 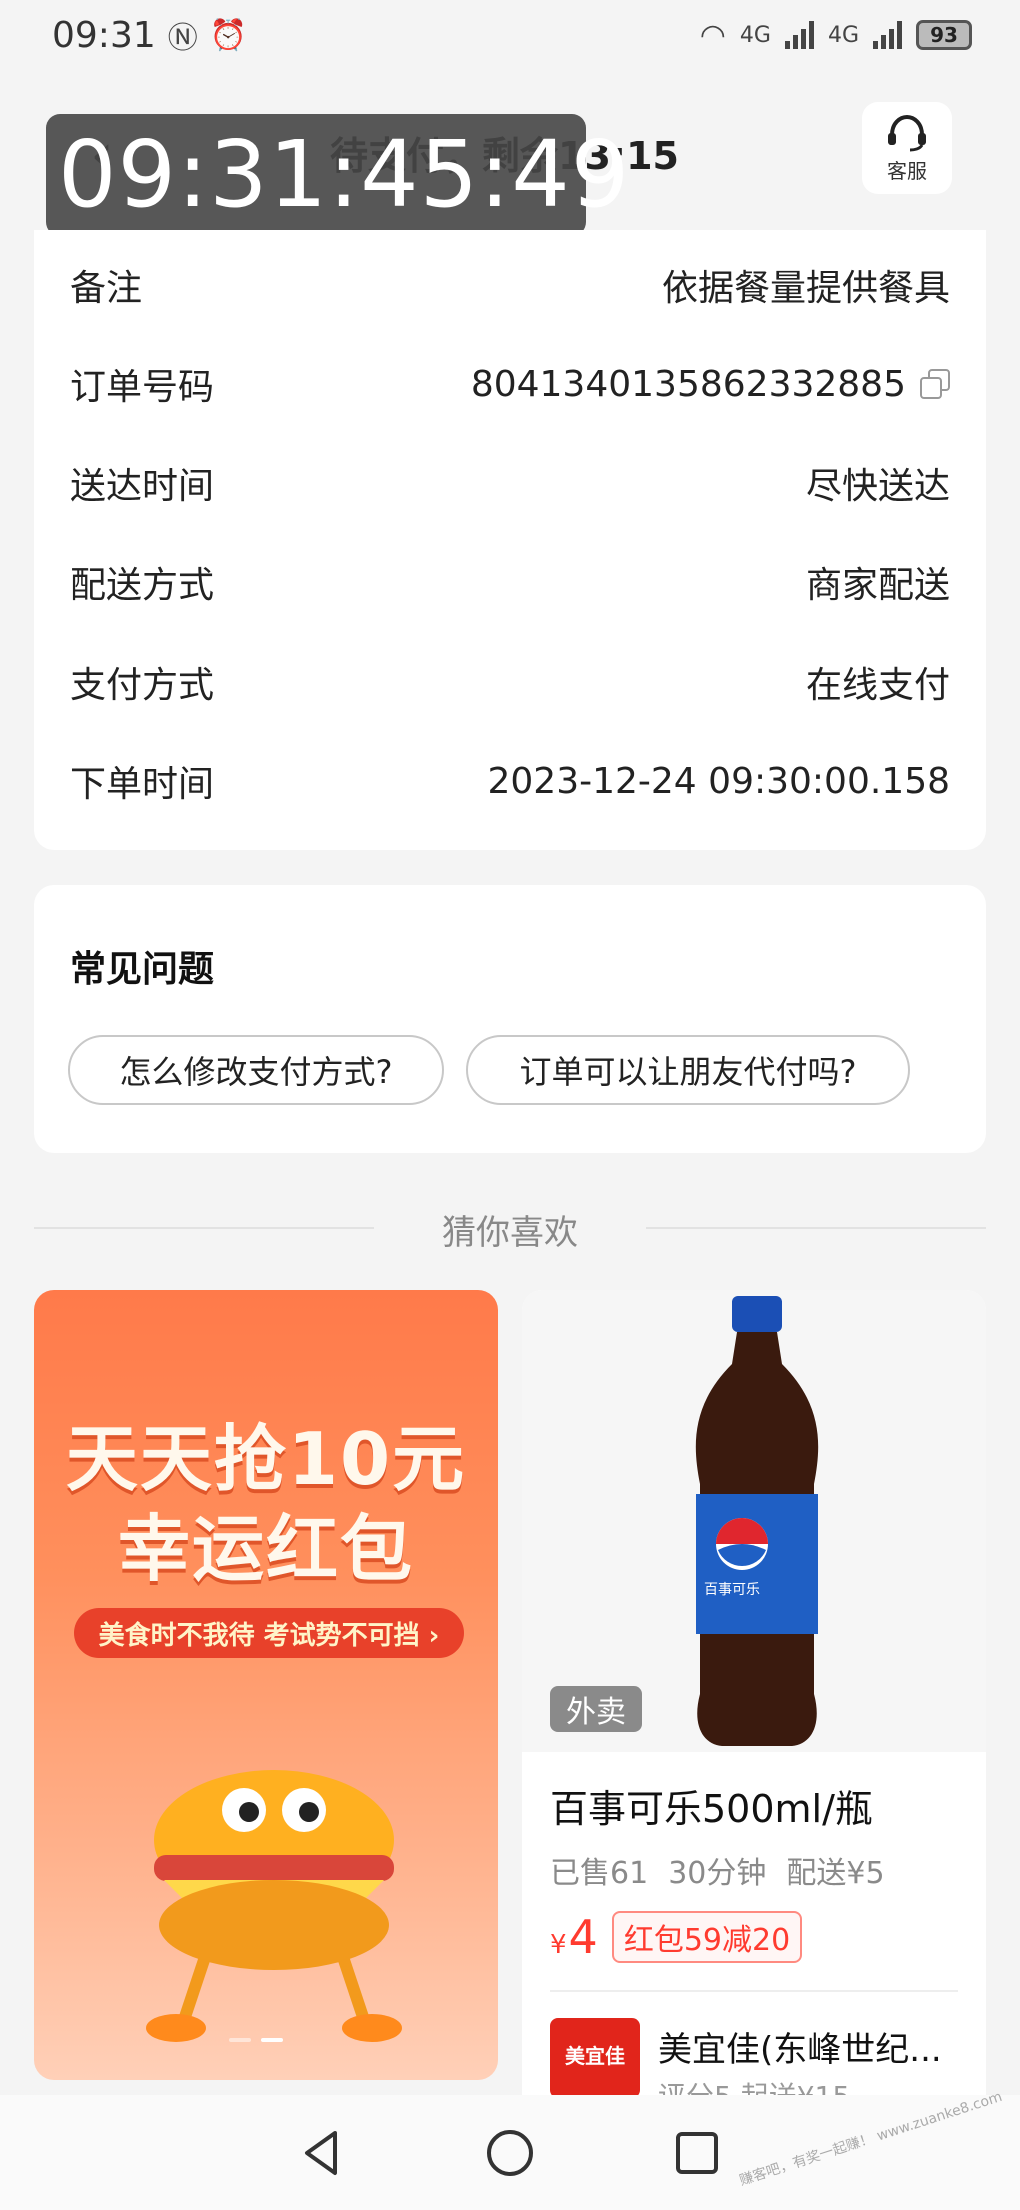 I want to click on delivery-time: 30分钟, so click(x=717, y=1873).